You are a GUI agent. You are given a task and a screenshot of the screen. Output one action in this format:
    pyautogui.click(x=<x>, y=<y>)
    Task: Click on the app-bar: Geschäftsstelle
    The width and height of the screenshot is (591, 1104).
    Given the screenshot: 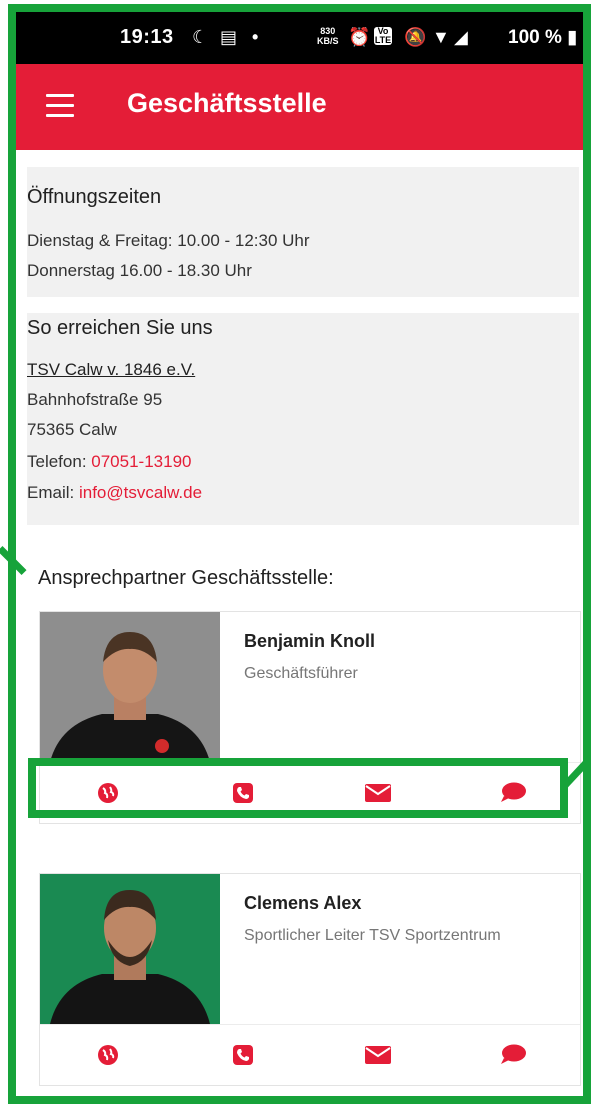 What is the action you would take?
    pyautogui.click(x=301, y=107)
    